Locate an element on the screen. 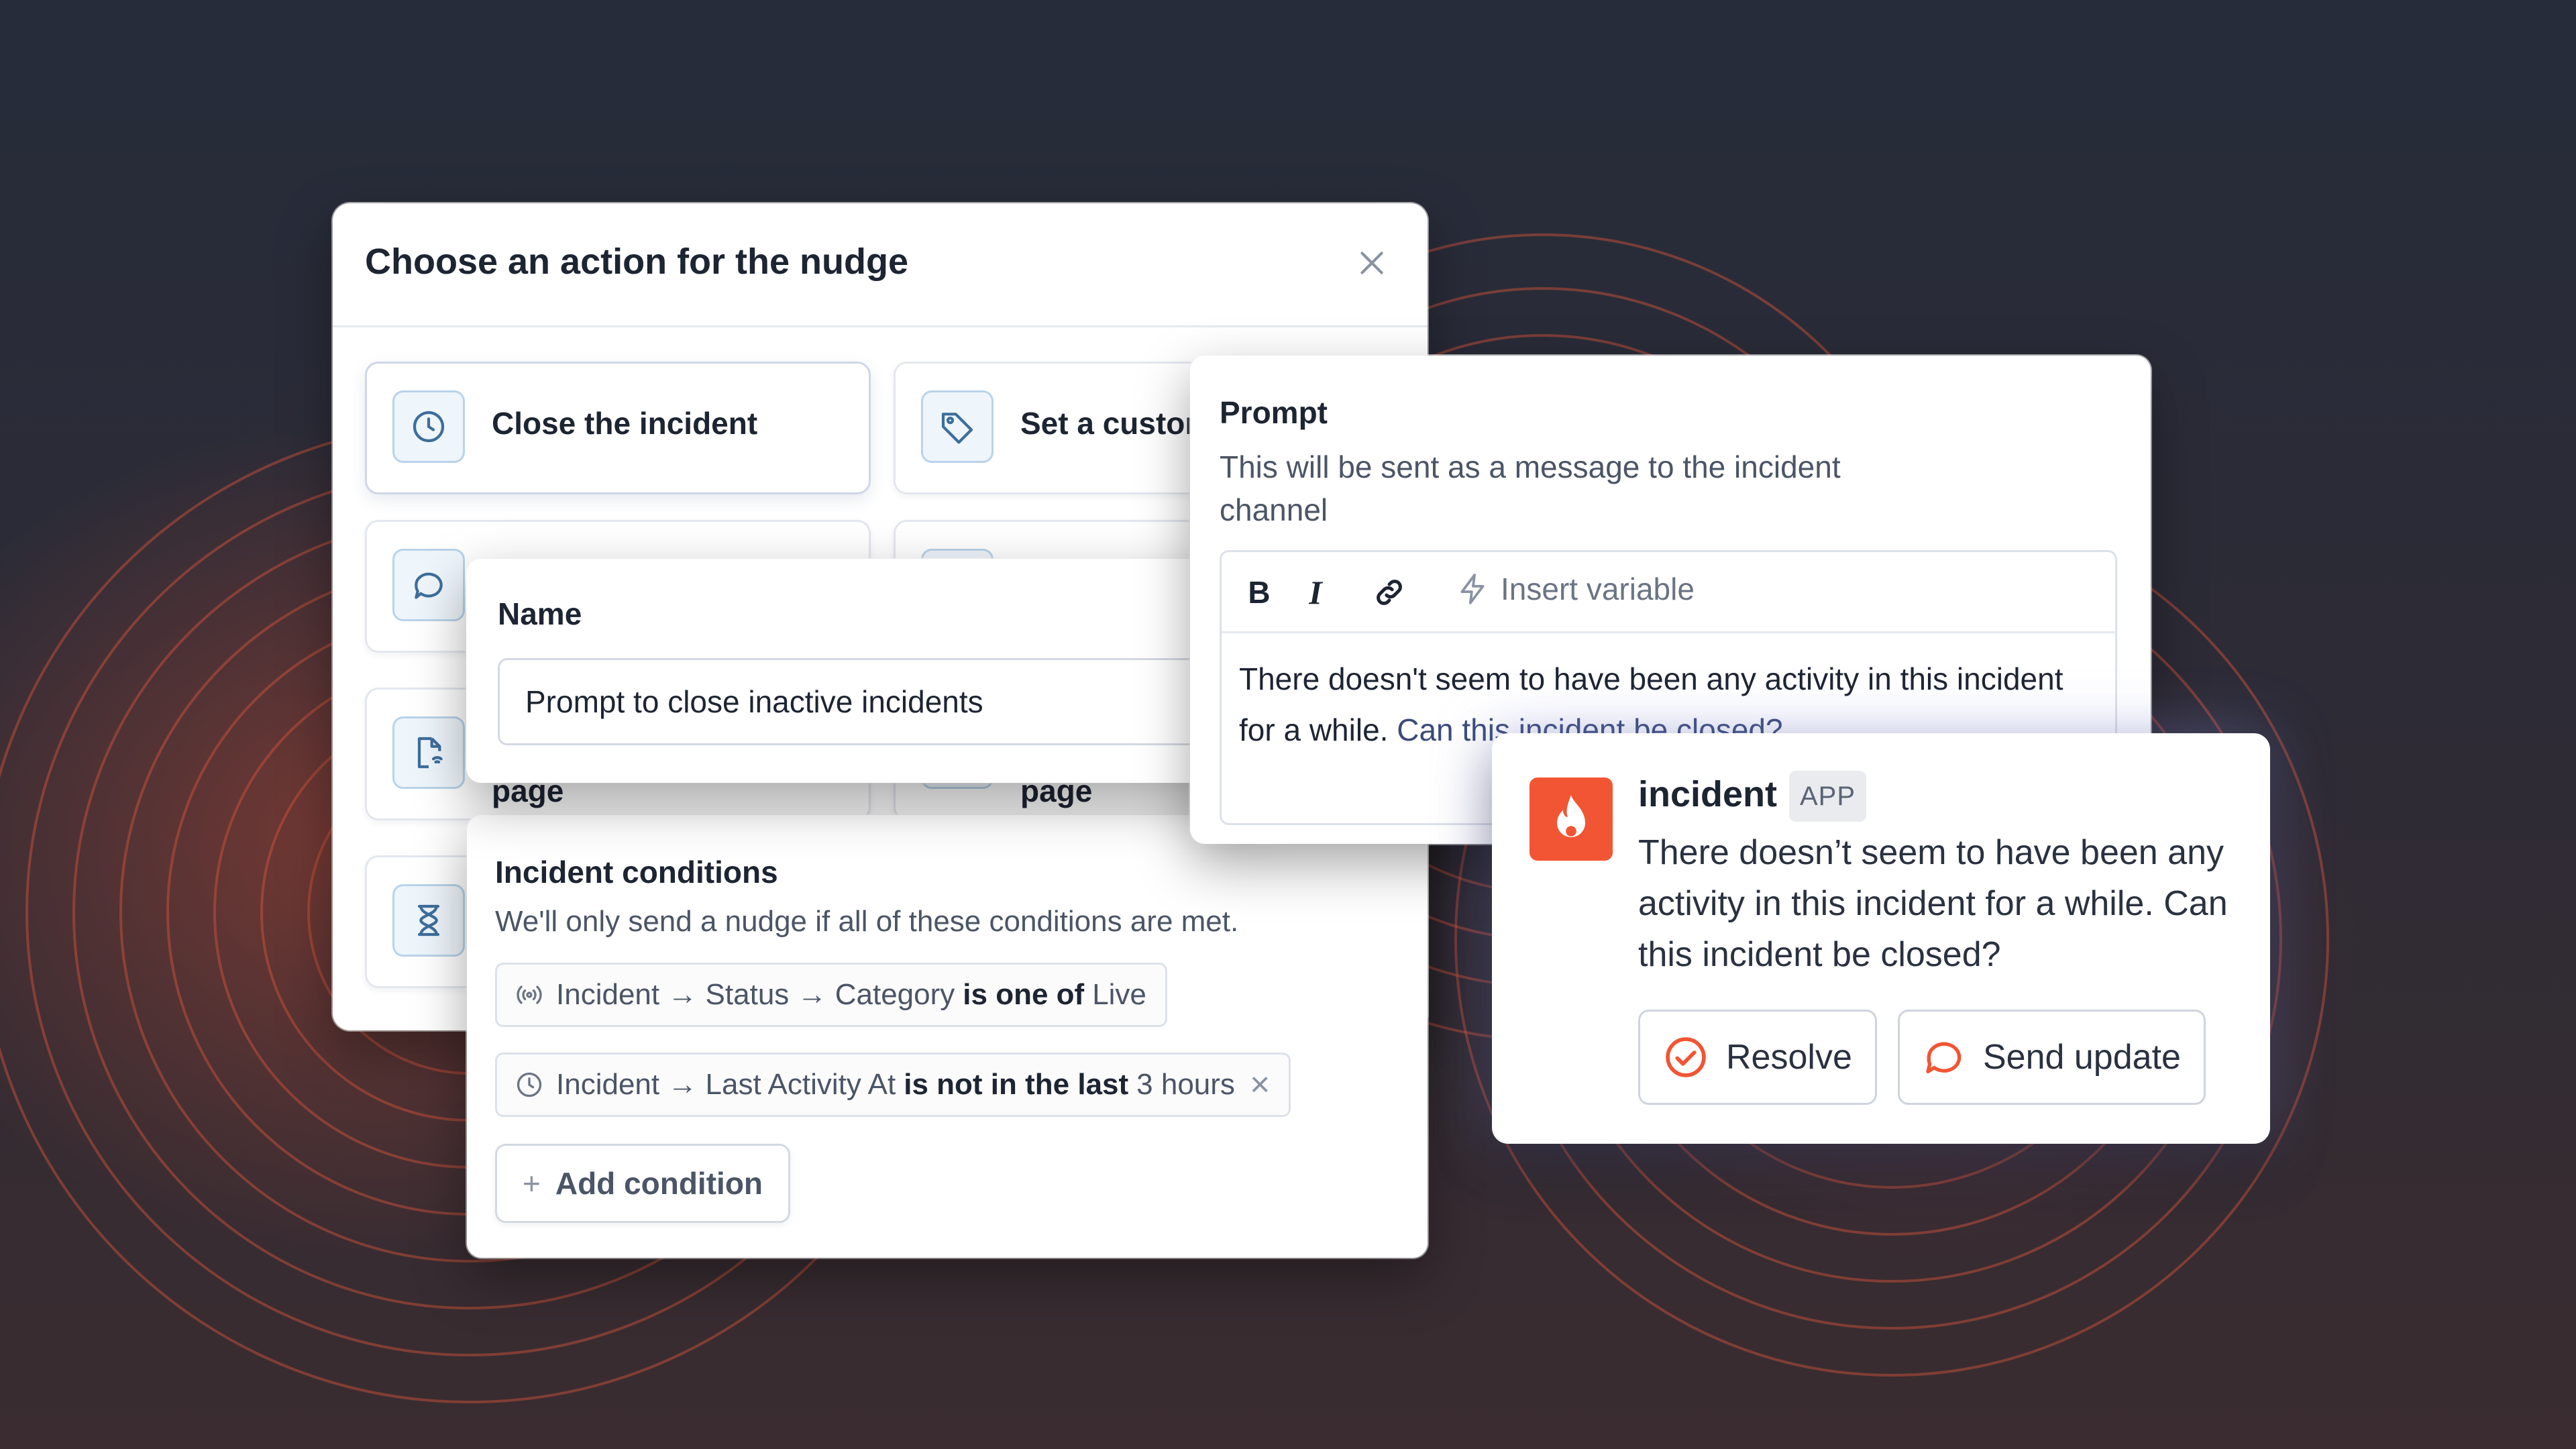 This screenshot has height=1449, width=2576. check-circle-icon is located at coordinates (1686, 1057).